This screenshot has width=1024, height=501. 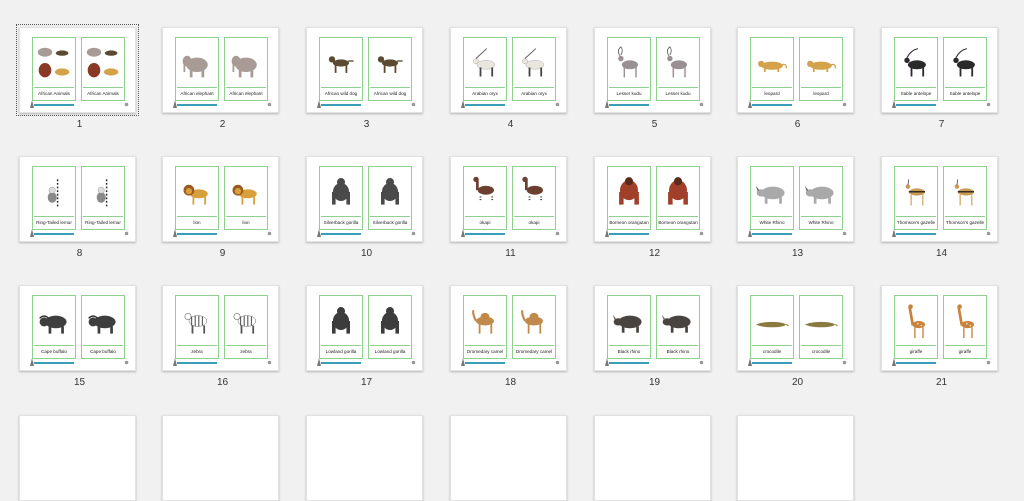 I want to click on page-thumbnail: zebra zebra 16, so click(x=229, y=343).